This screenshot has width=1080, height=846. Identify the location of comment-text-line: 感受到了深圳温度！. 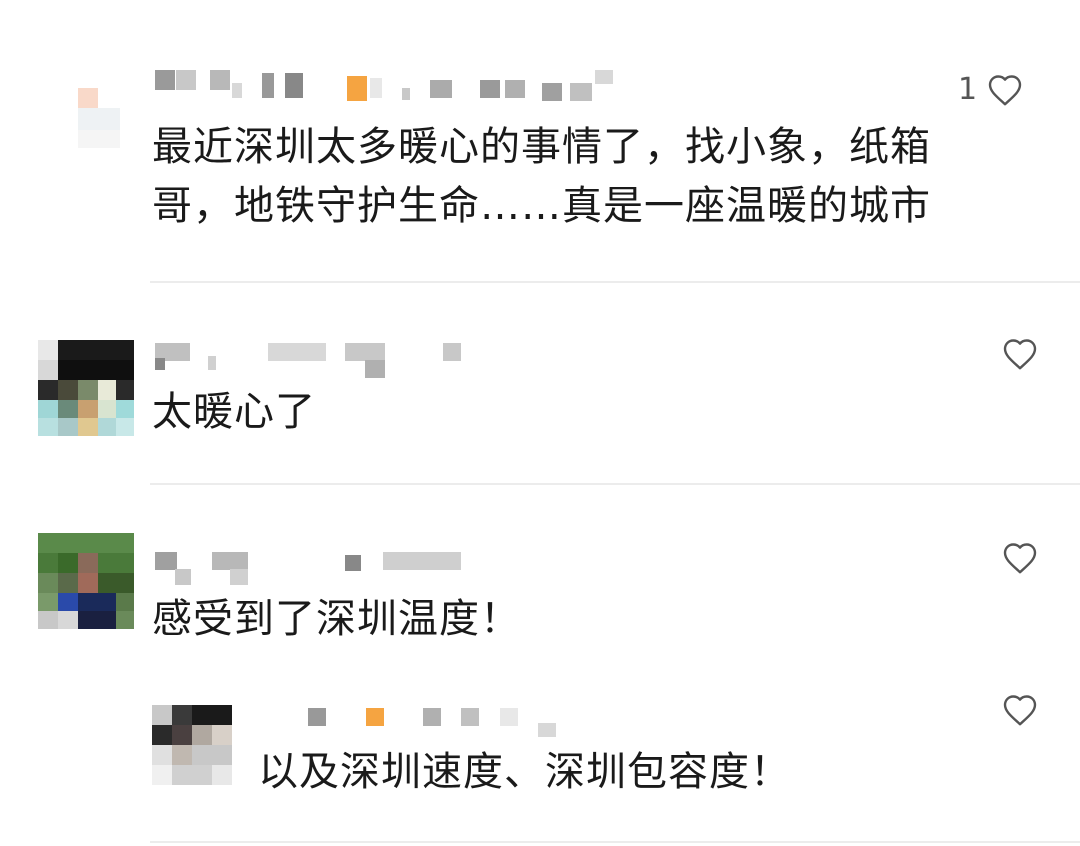
(336, 619).